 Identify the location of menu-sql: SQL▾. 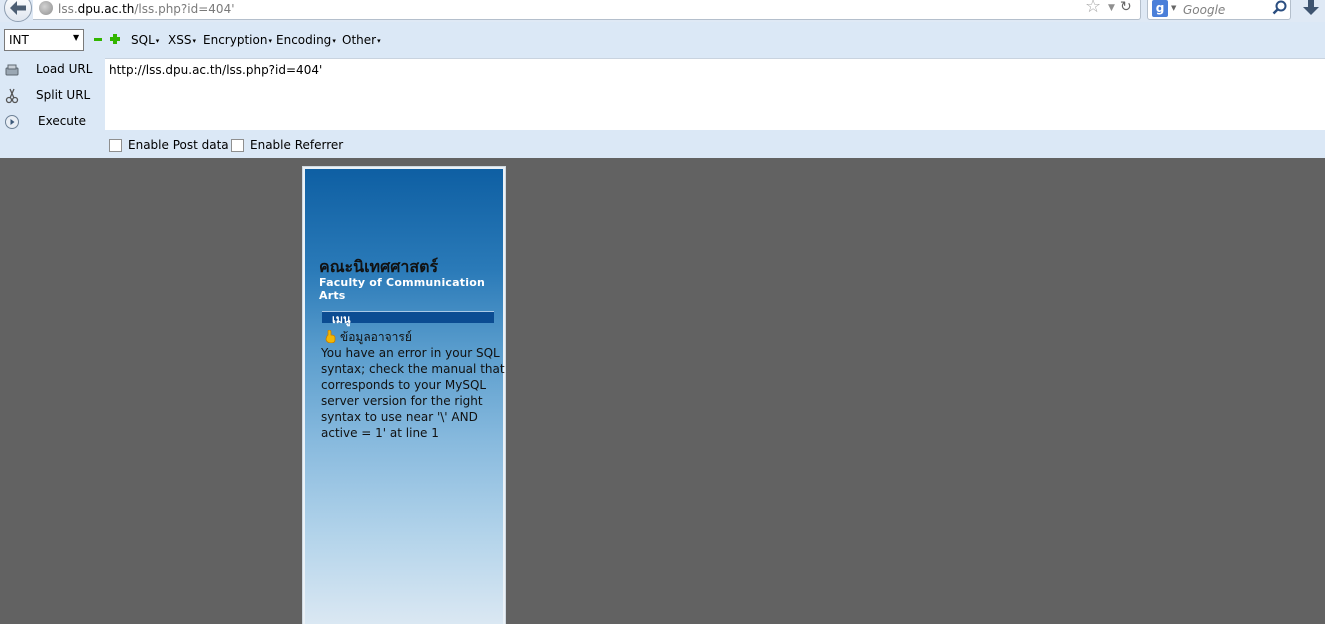
(145, 40).